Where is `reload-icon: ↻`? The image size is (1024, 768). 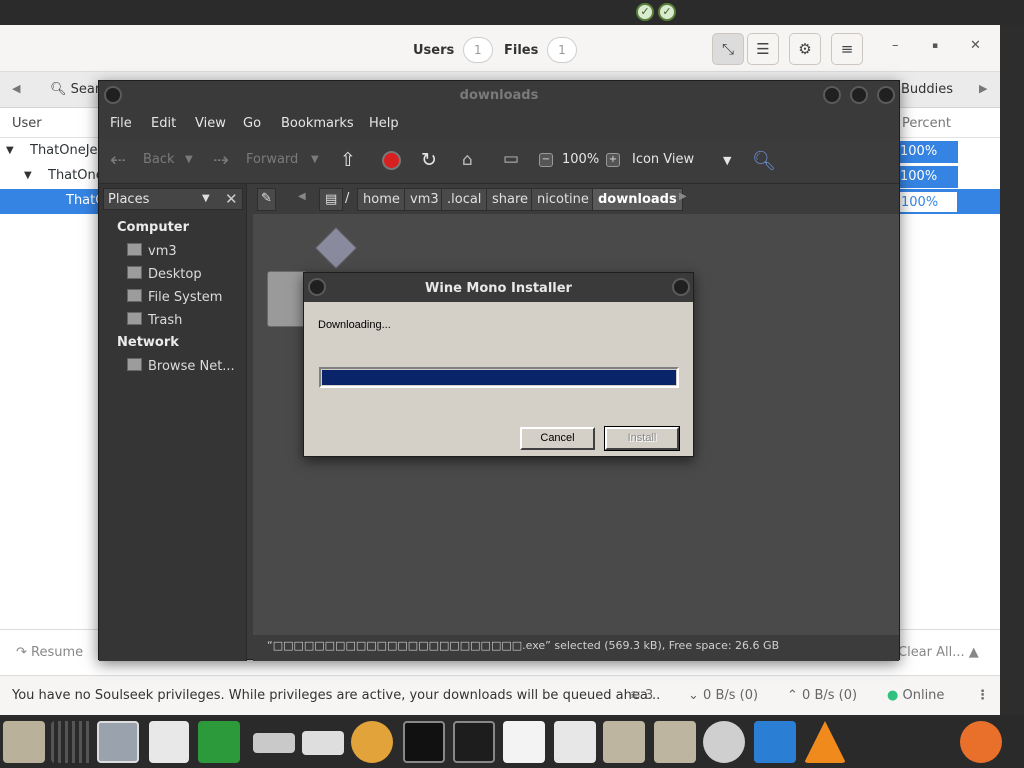 reload-icon: ↻ is located at coordinates (429, 160).